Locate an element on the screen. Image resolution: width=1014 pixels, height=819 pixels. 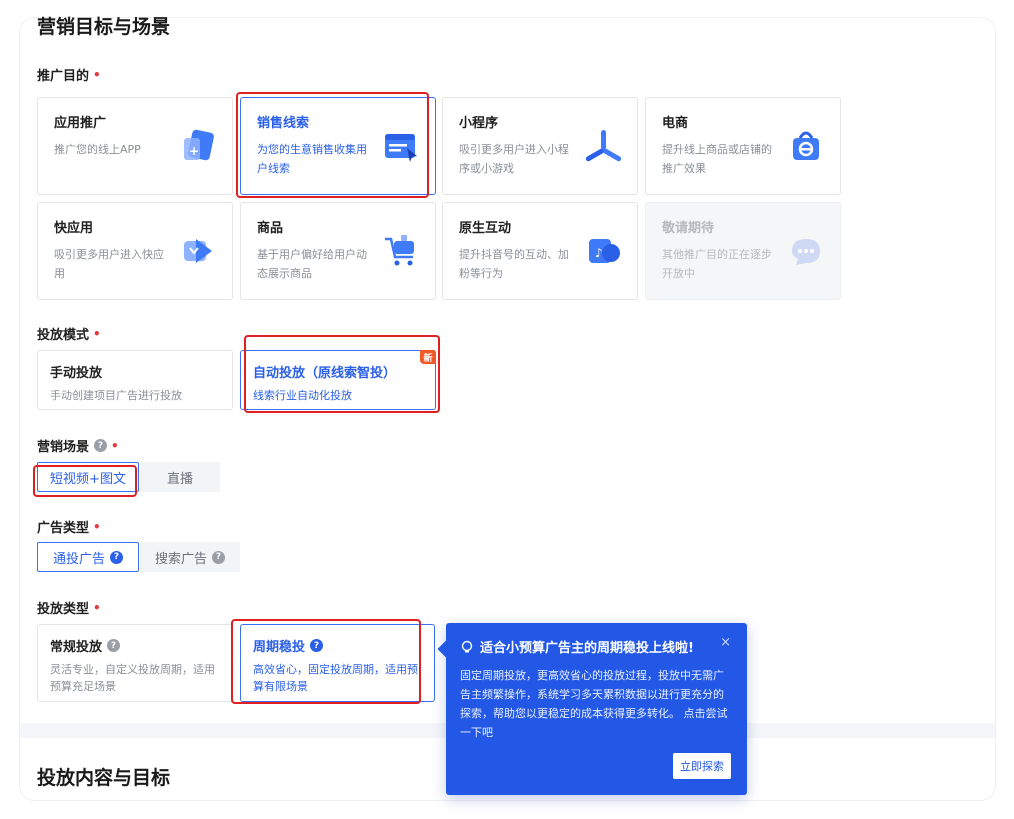
tile-desc: 其他推广目的正在逐步开放中 is located at coordinates (717, 264).